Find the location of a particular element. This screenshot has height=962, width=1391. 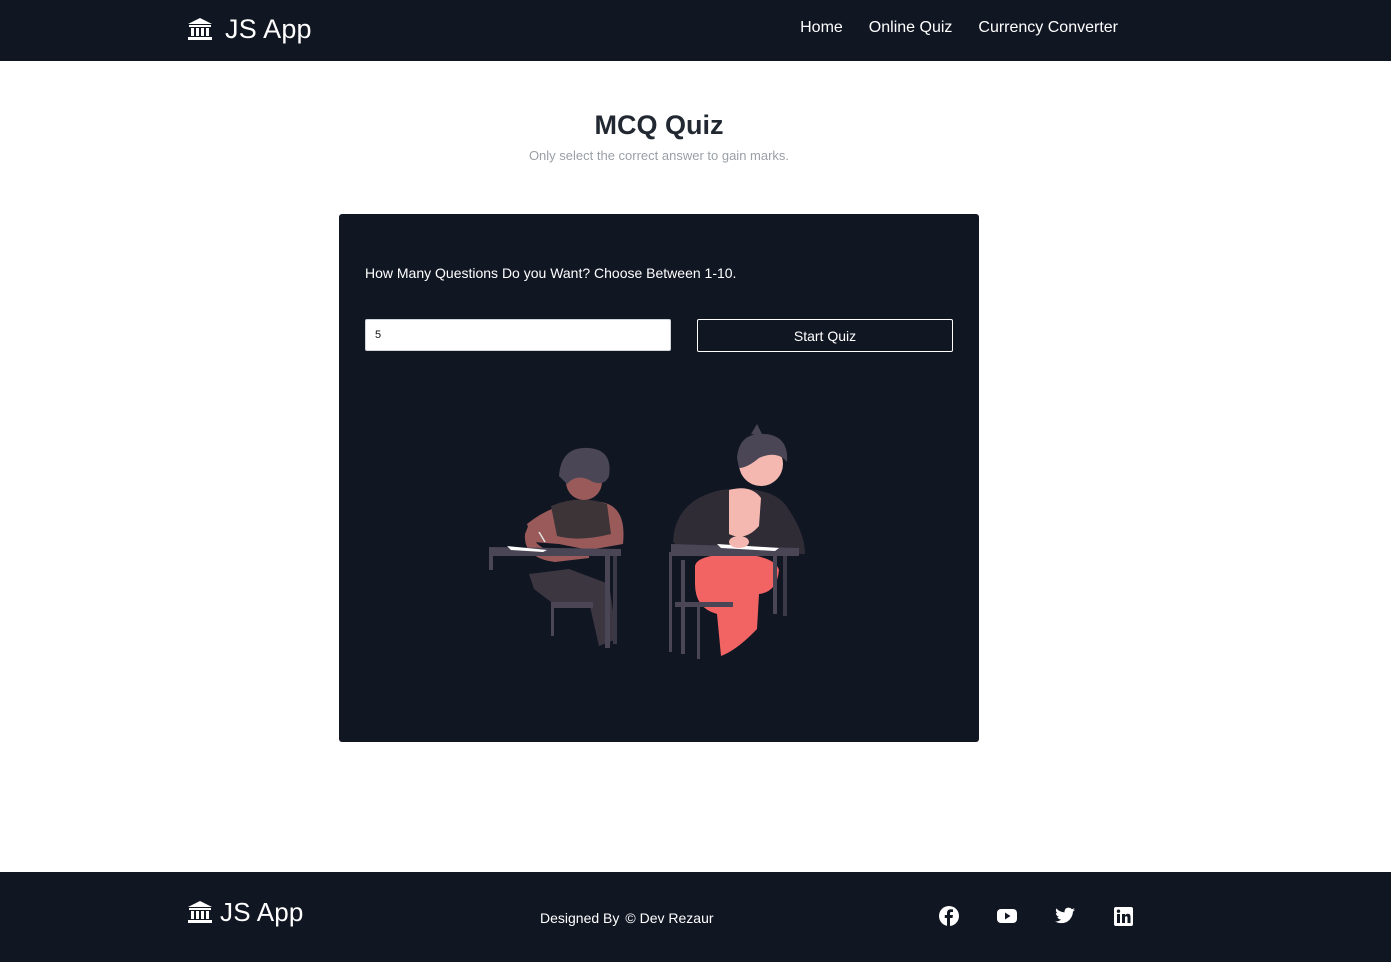

students-exam-illustration is located at coordinates (647, 541).